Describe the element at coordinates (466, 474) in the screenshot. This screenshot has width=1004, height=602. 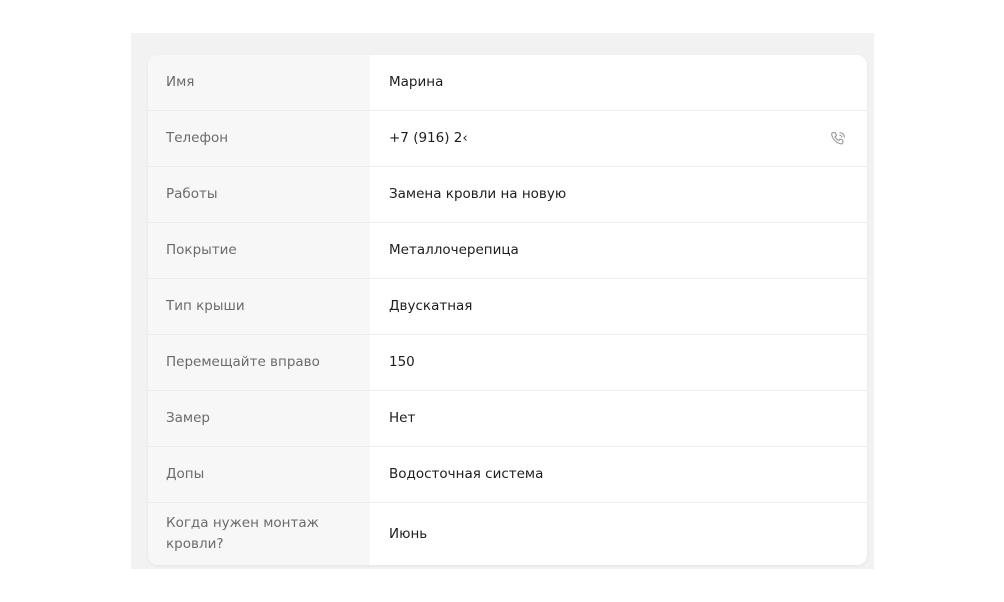
I see `row-value: Водосточная система` at that location.